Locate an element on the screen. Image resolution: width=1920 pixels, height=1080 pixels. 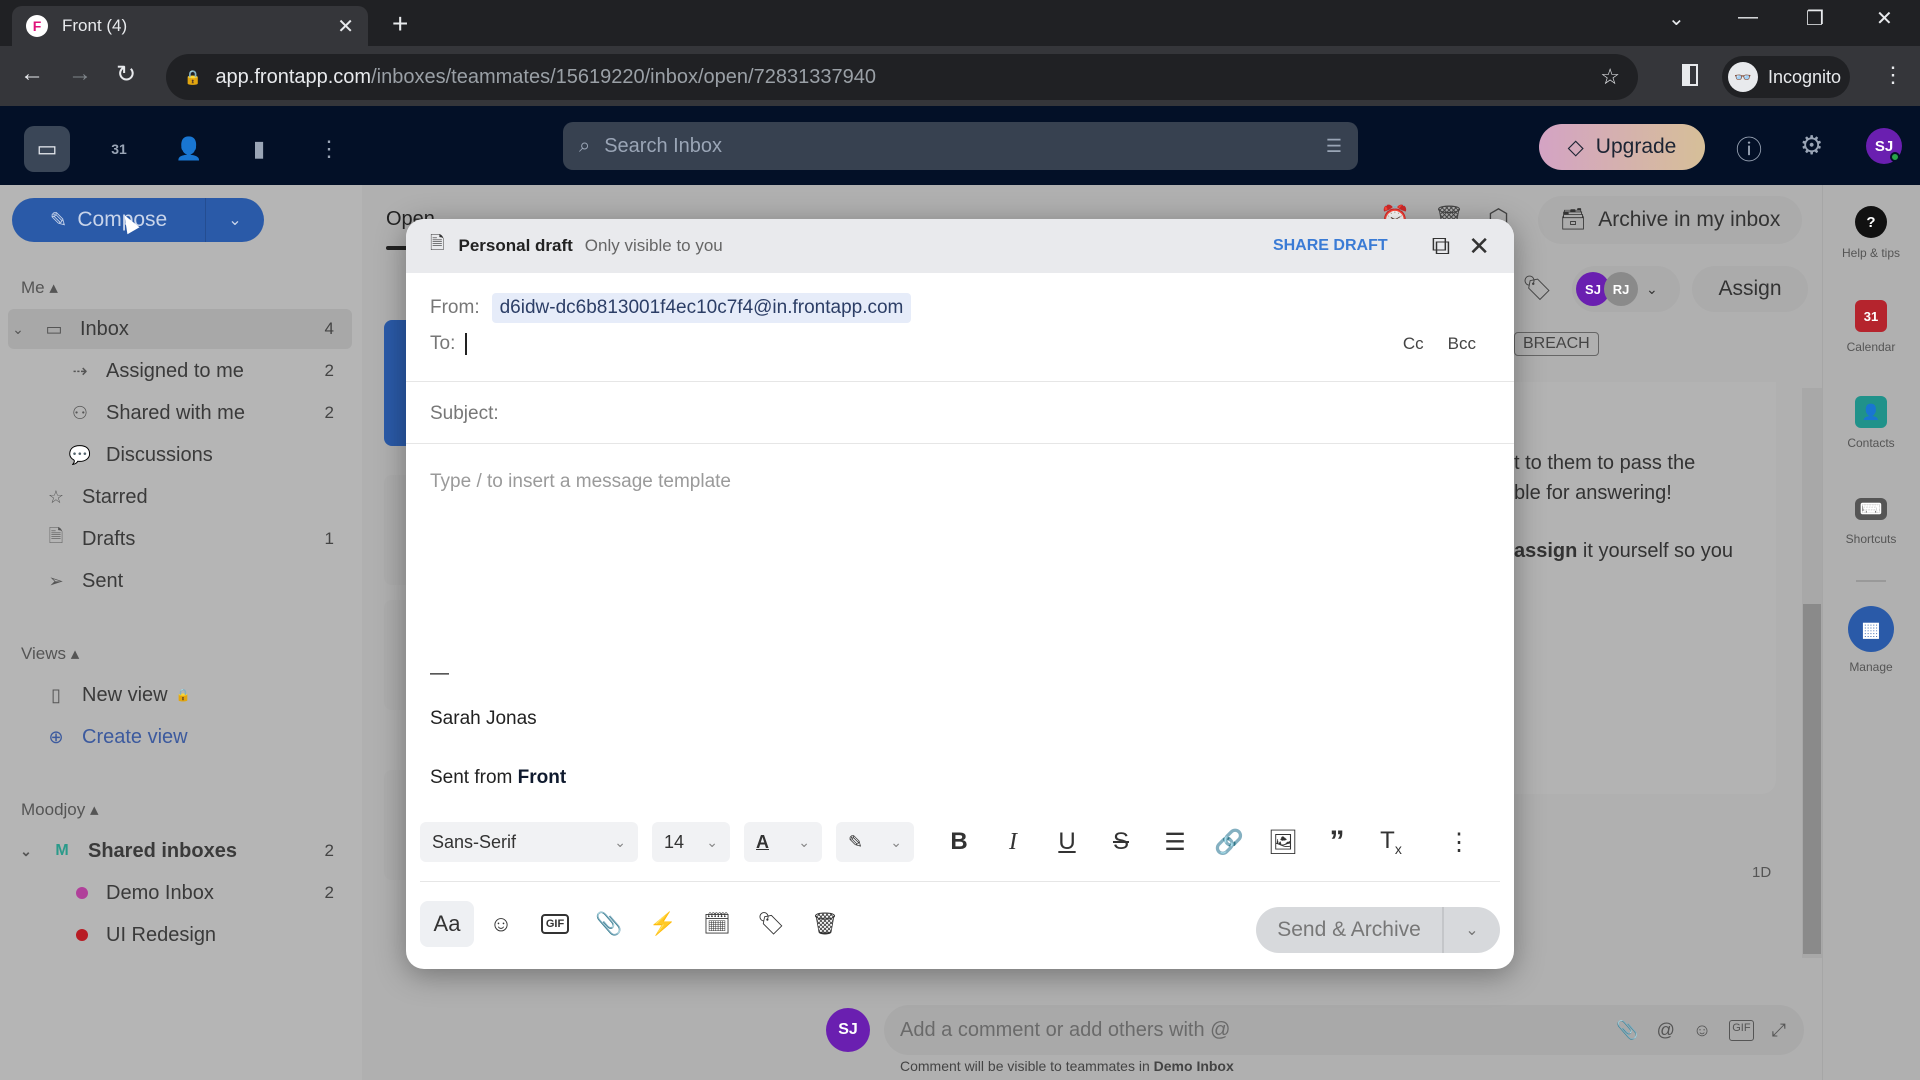
settings-gear-icon: ⚙ is located at coordinates (1811, 145).